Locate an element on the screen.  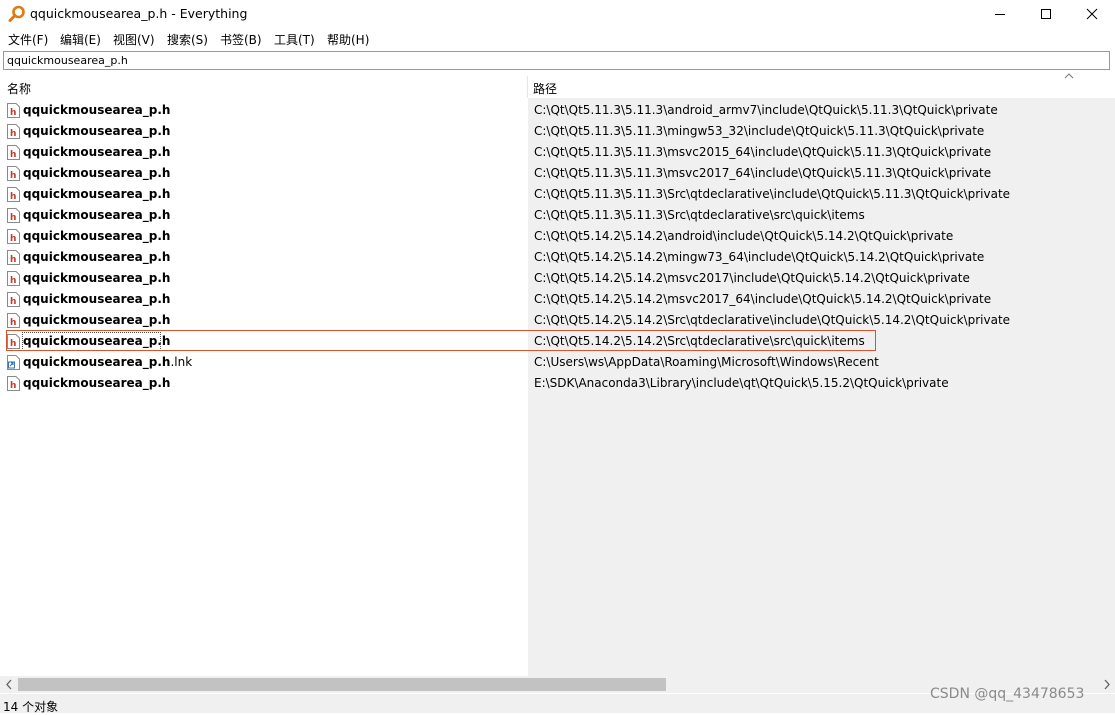
scroll-left-icon is located at coordinates (9, 684).